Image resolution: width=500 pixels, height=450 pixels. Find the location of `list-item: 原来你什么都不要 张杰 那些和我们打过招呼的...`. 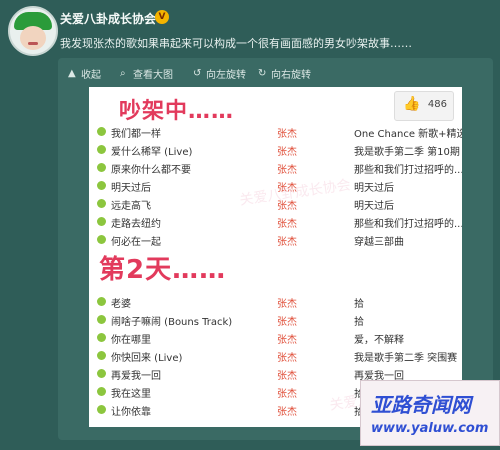

list-item: 原来你什么都不要 张杰 那些和我们打过招呼的... is located at coordinates (275, 168).